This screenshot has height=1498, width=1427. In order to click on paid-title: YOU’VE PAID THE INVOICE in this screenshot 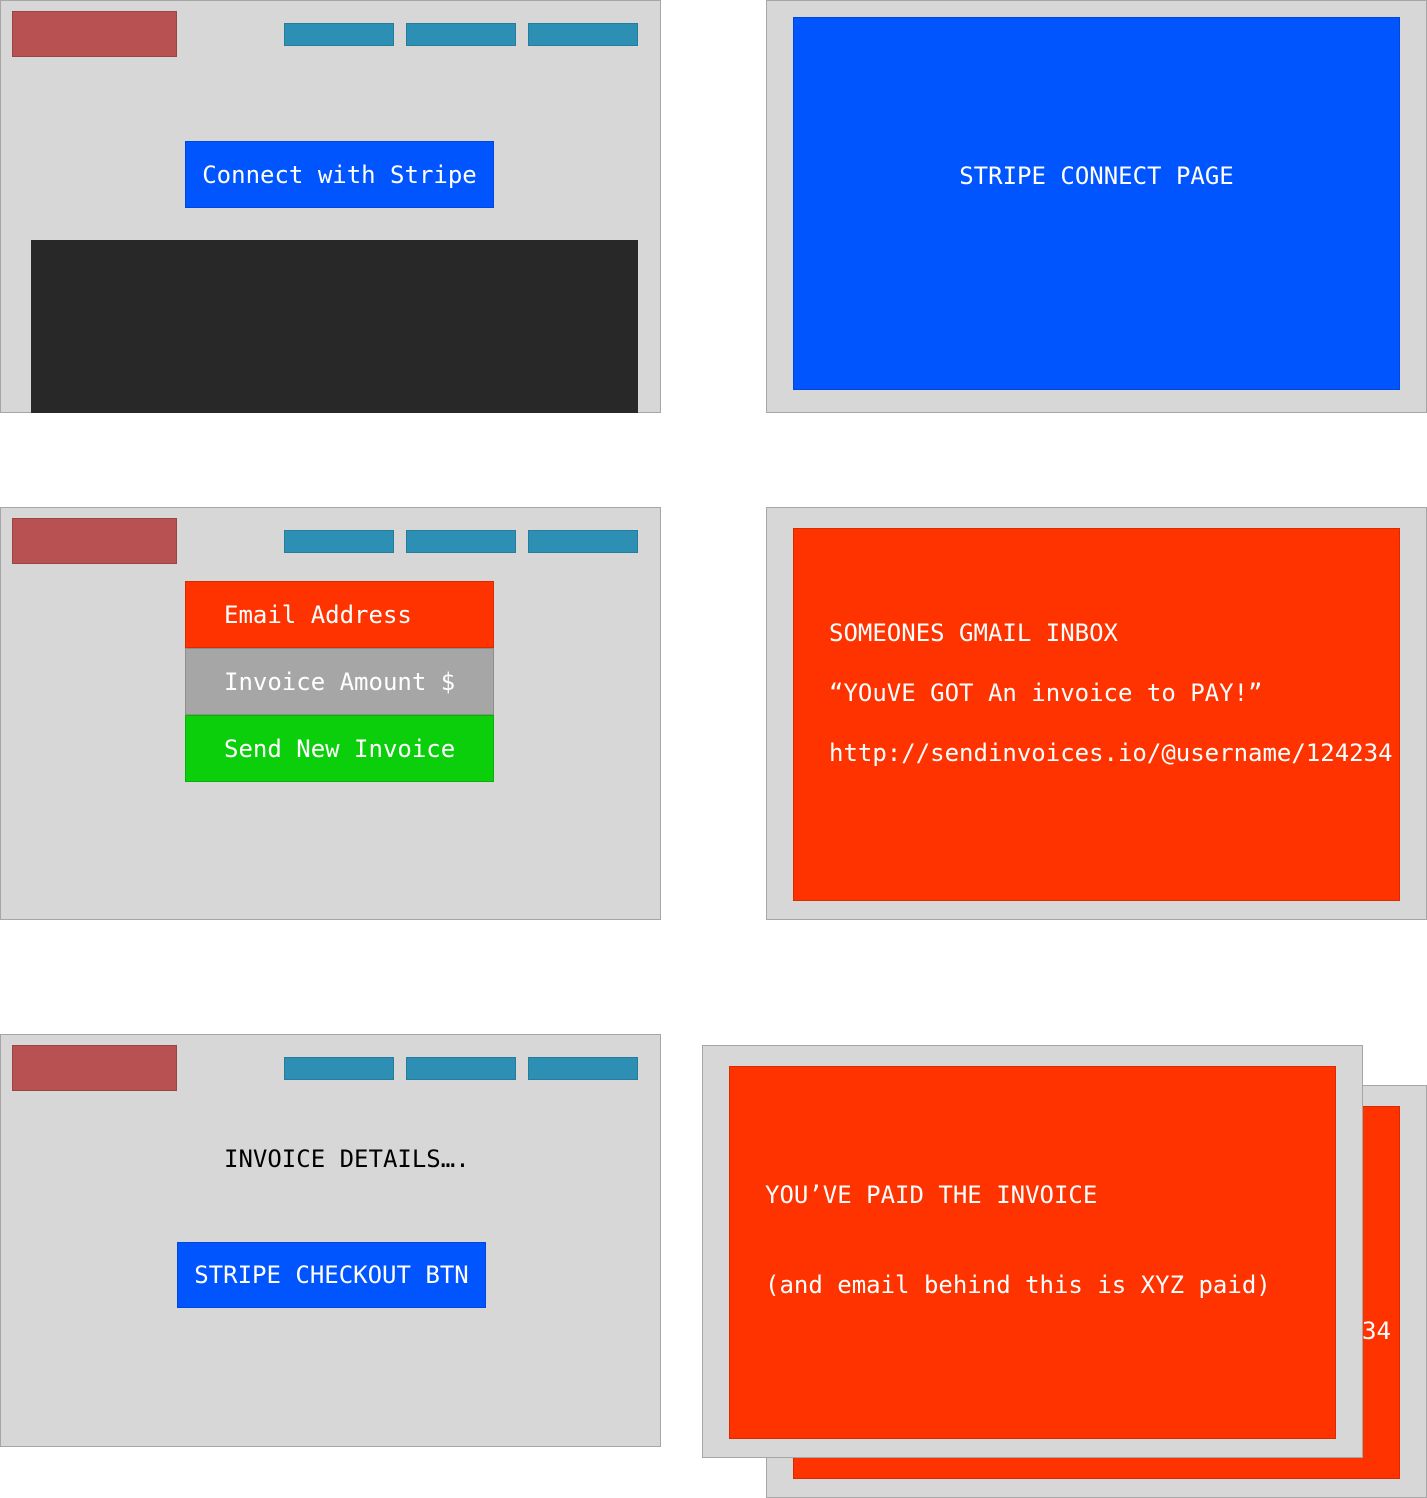, I will do `click(931, 1195)`.